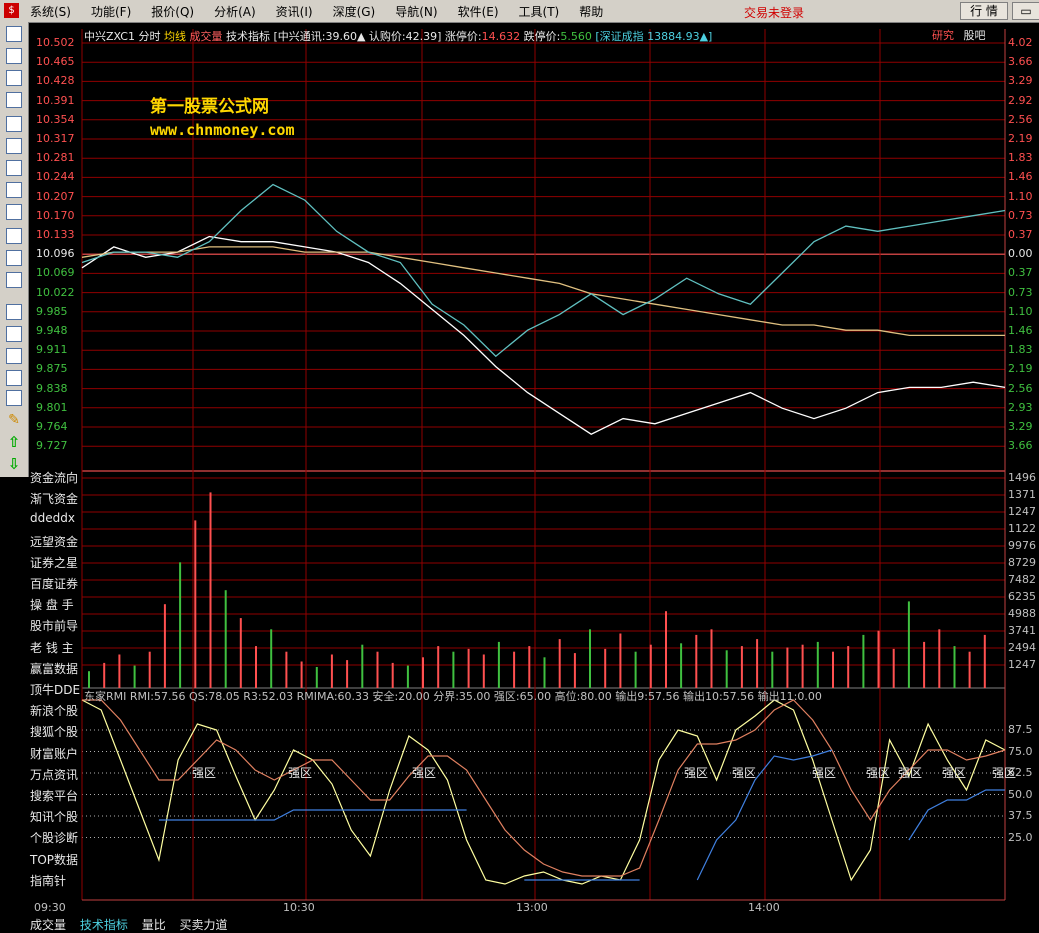 This screenshot has height=933, width=1039. I want to click on stock-name: 中兴ZXC1, so click(109, 36).